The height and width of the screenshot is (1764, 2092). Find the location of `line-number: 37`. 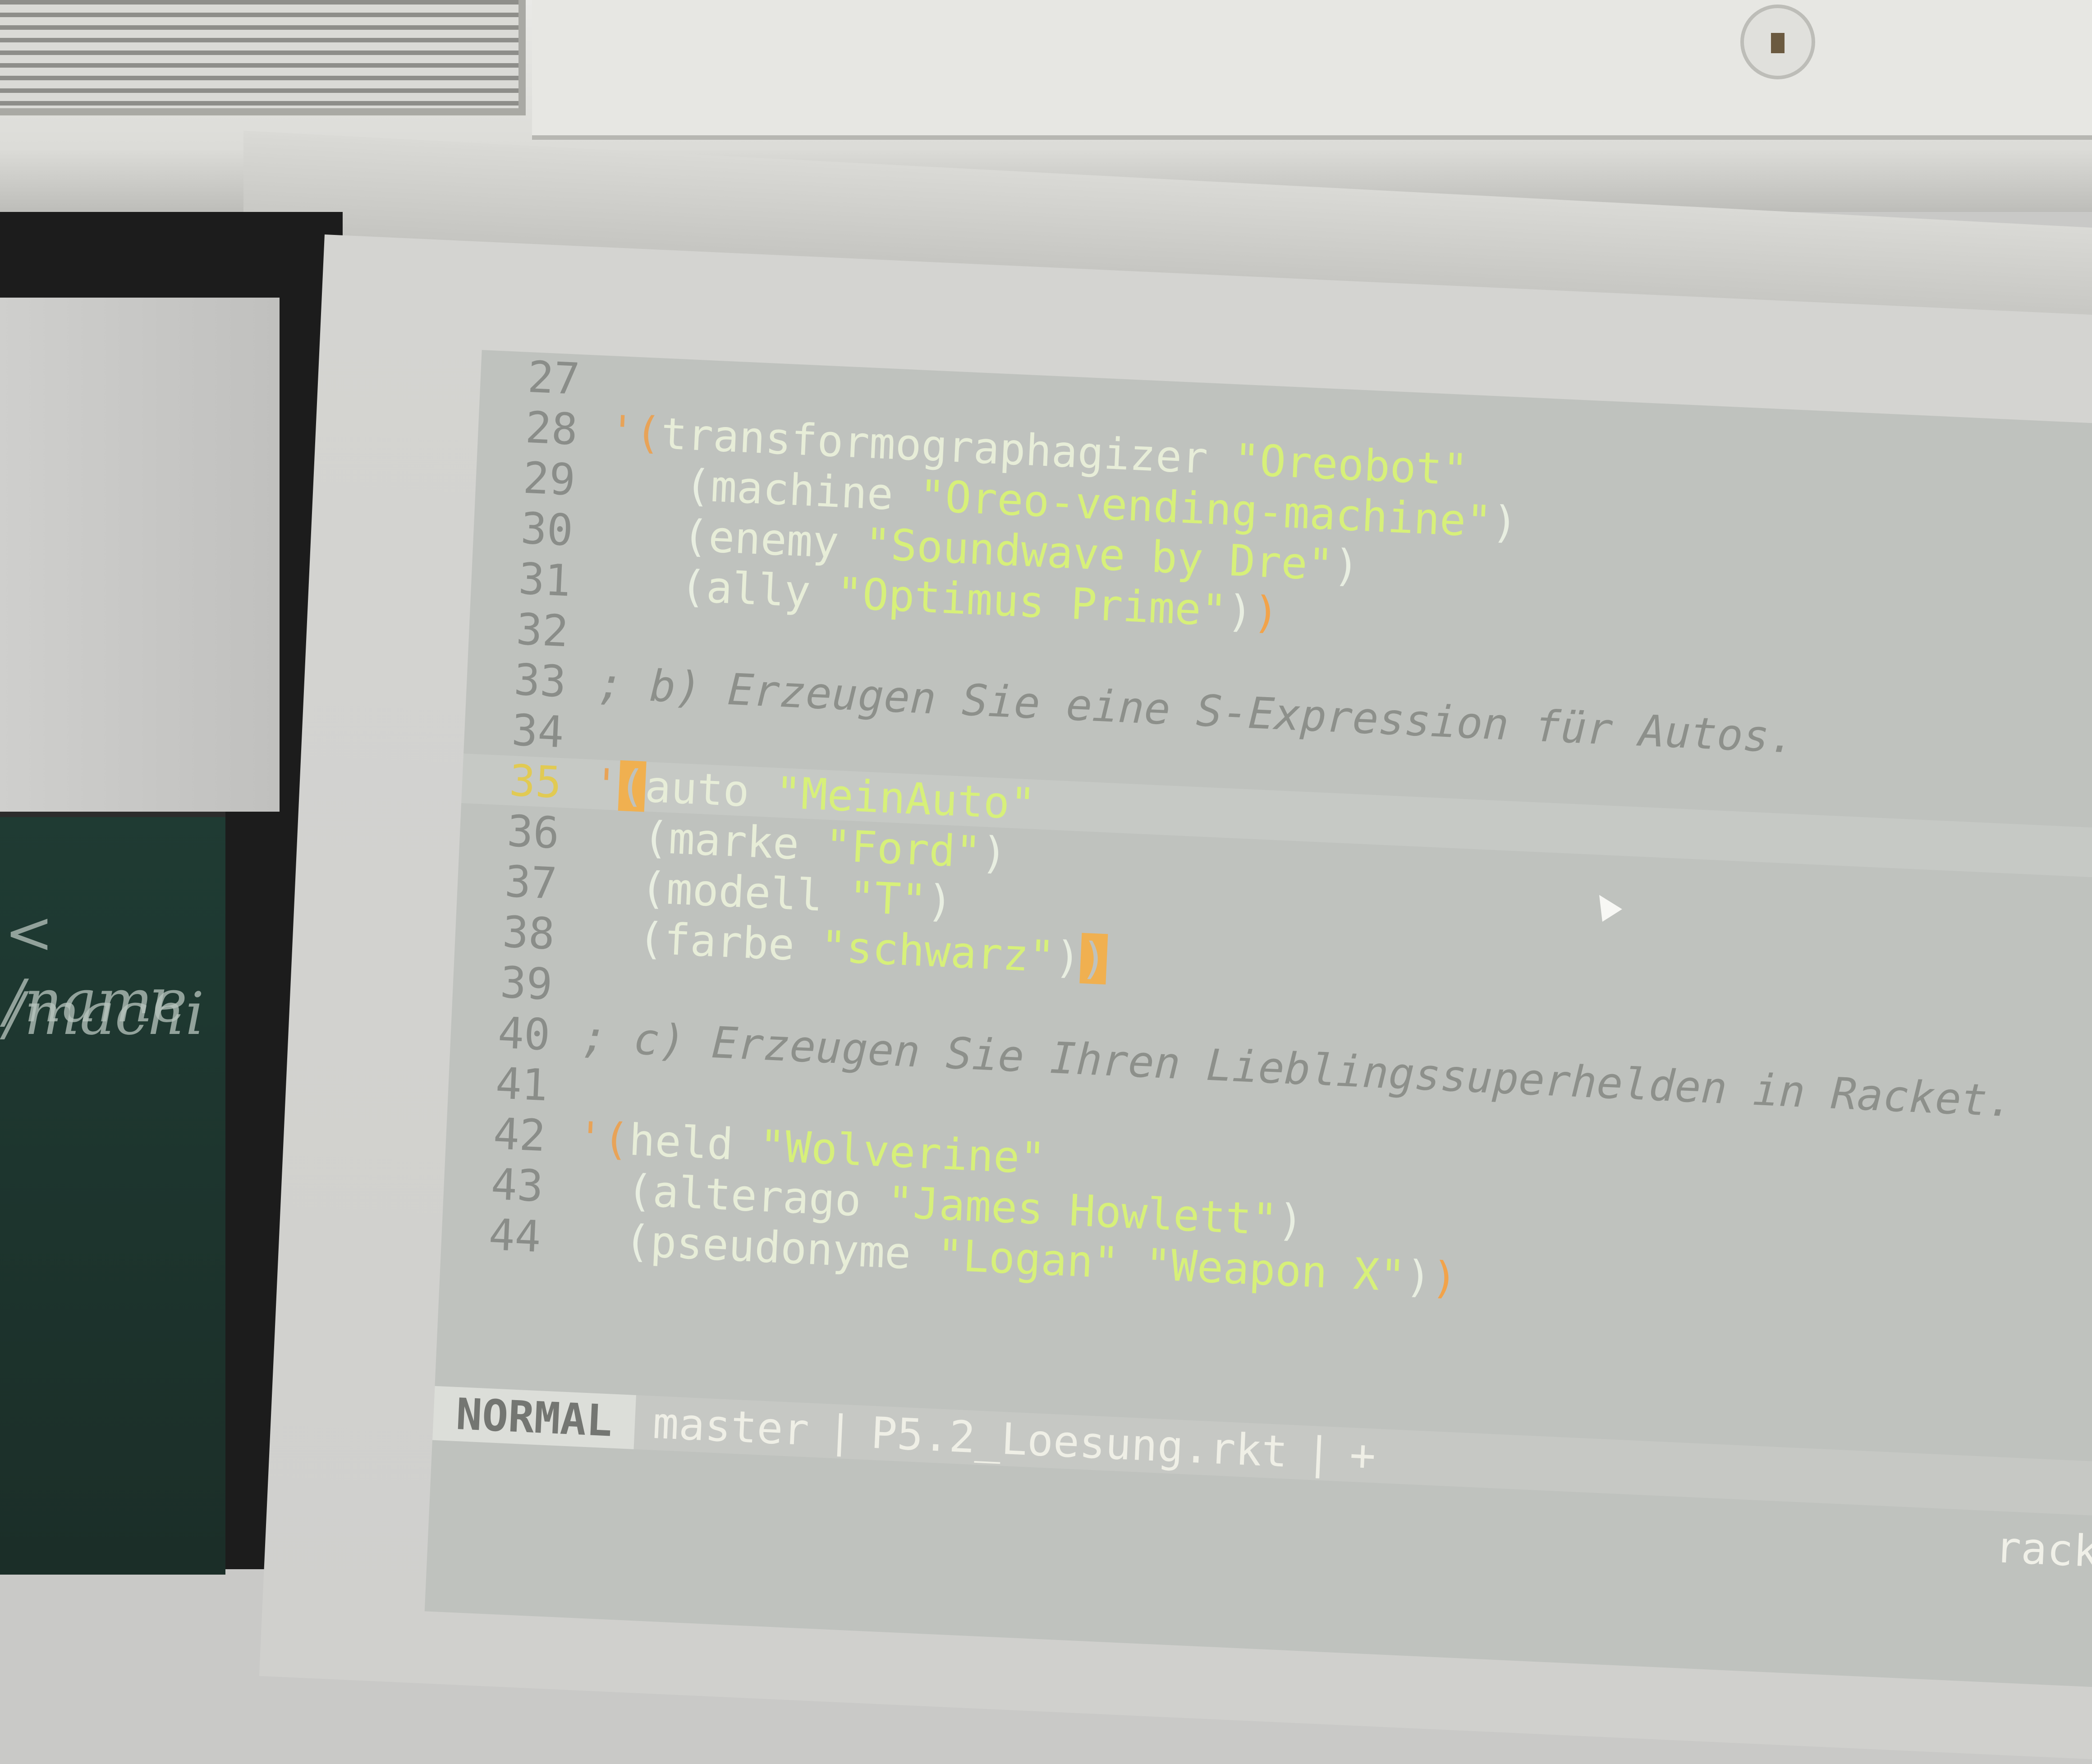

line-number: 37 is located at coordinates (531, 882).